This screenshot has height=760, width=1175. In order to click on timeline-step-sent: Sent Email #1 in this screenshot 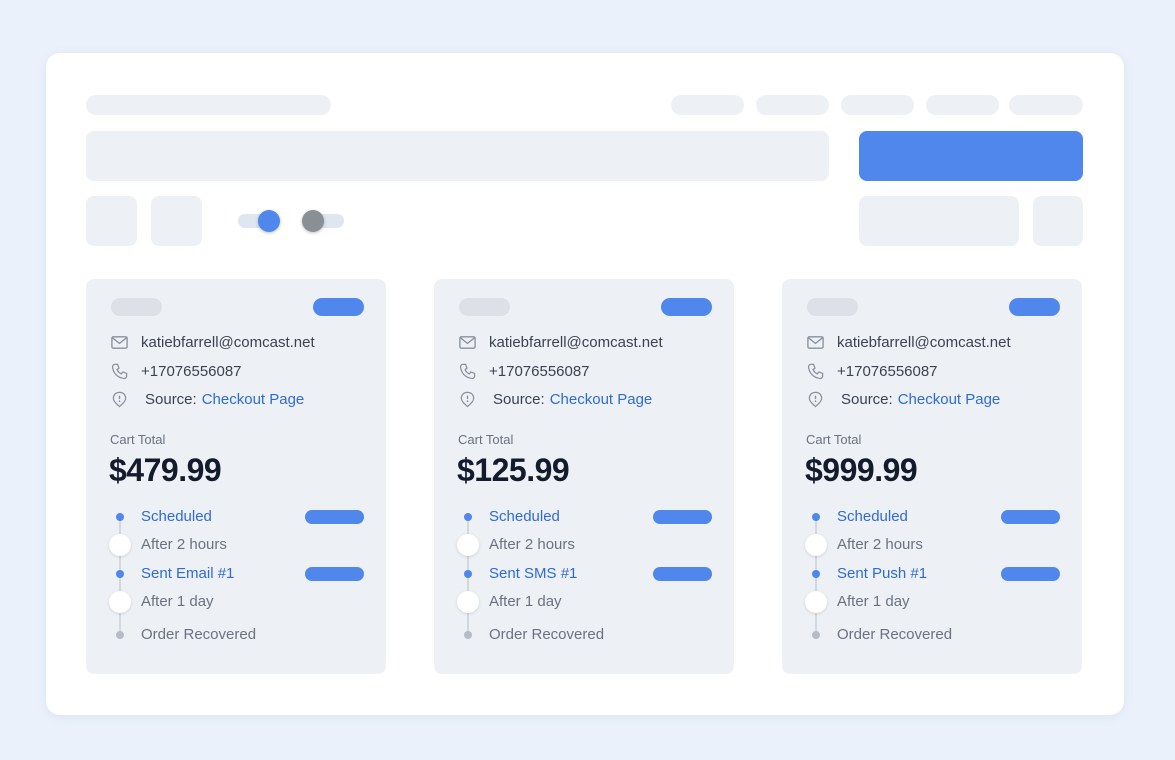, I will do `click(188, 573)`.